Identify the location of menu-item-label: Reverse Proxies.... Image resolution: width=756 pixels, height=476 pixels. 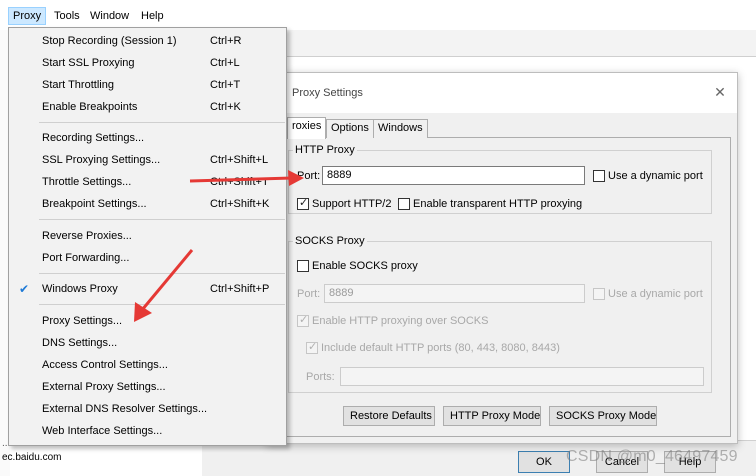
(87, 236).